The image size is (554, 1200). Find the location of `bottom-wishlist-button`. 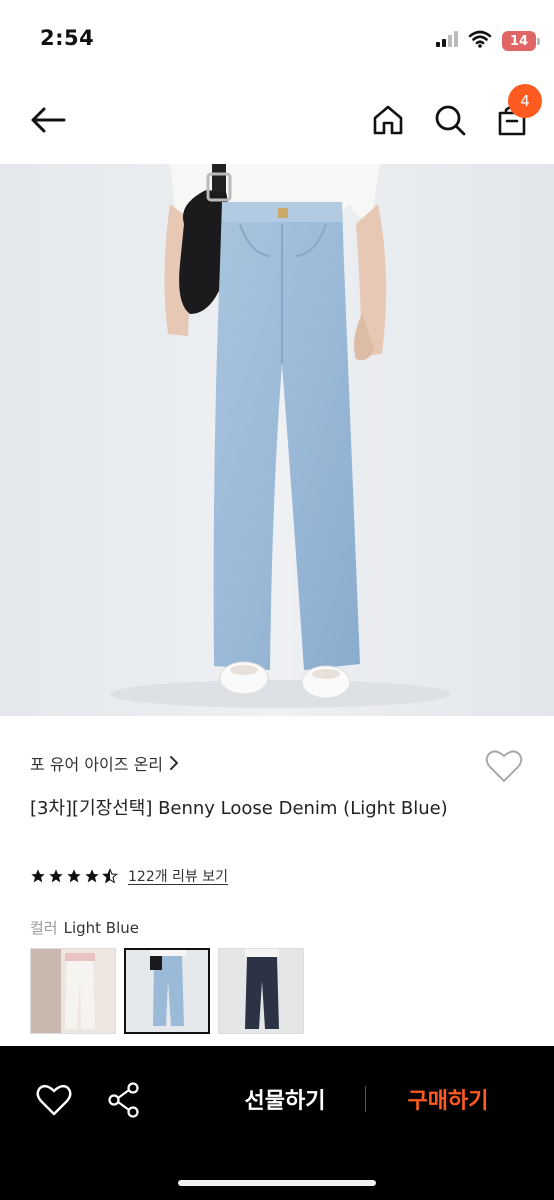

bottom-wishlist-button is located at coordinates (54, 1100).